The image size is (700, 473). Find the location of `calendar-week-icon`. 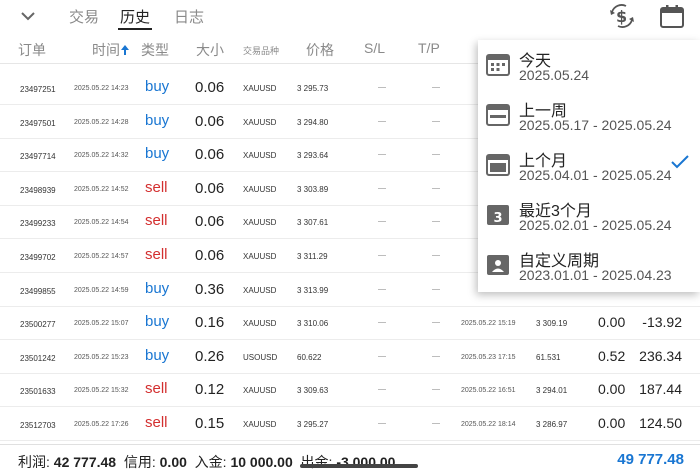

calendar-week-icon is located at coordinates (498, 115).